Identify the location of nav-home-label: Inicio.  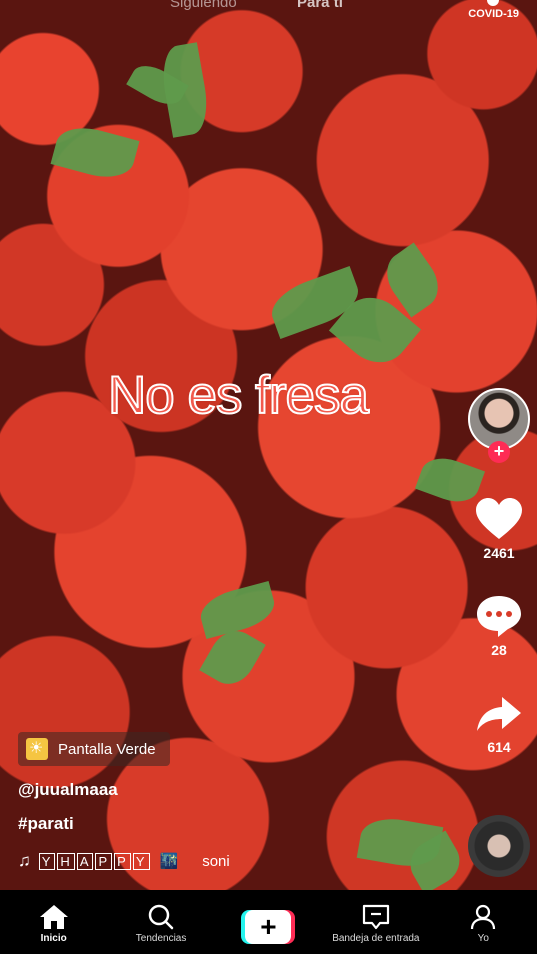
(53, 938).